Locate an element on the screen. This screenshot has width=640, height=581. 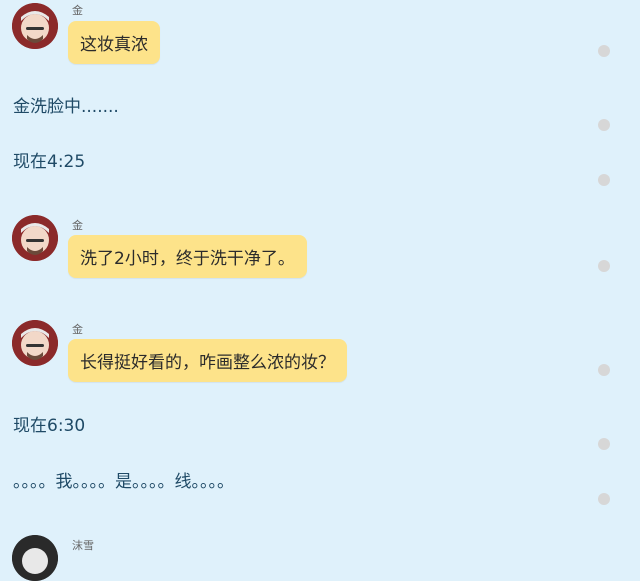
chat-bubble: 长得挺好看的，咋画整么浓的妆？ is located at coordinates (207, 360).